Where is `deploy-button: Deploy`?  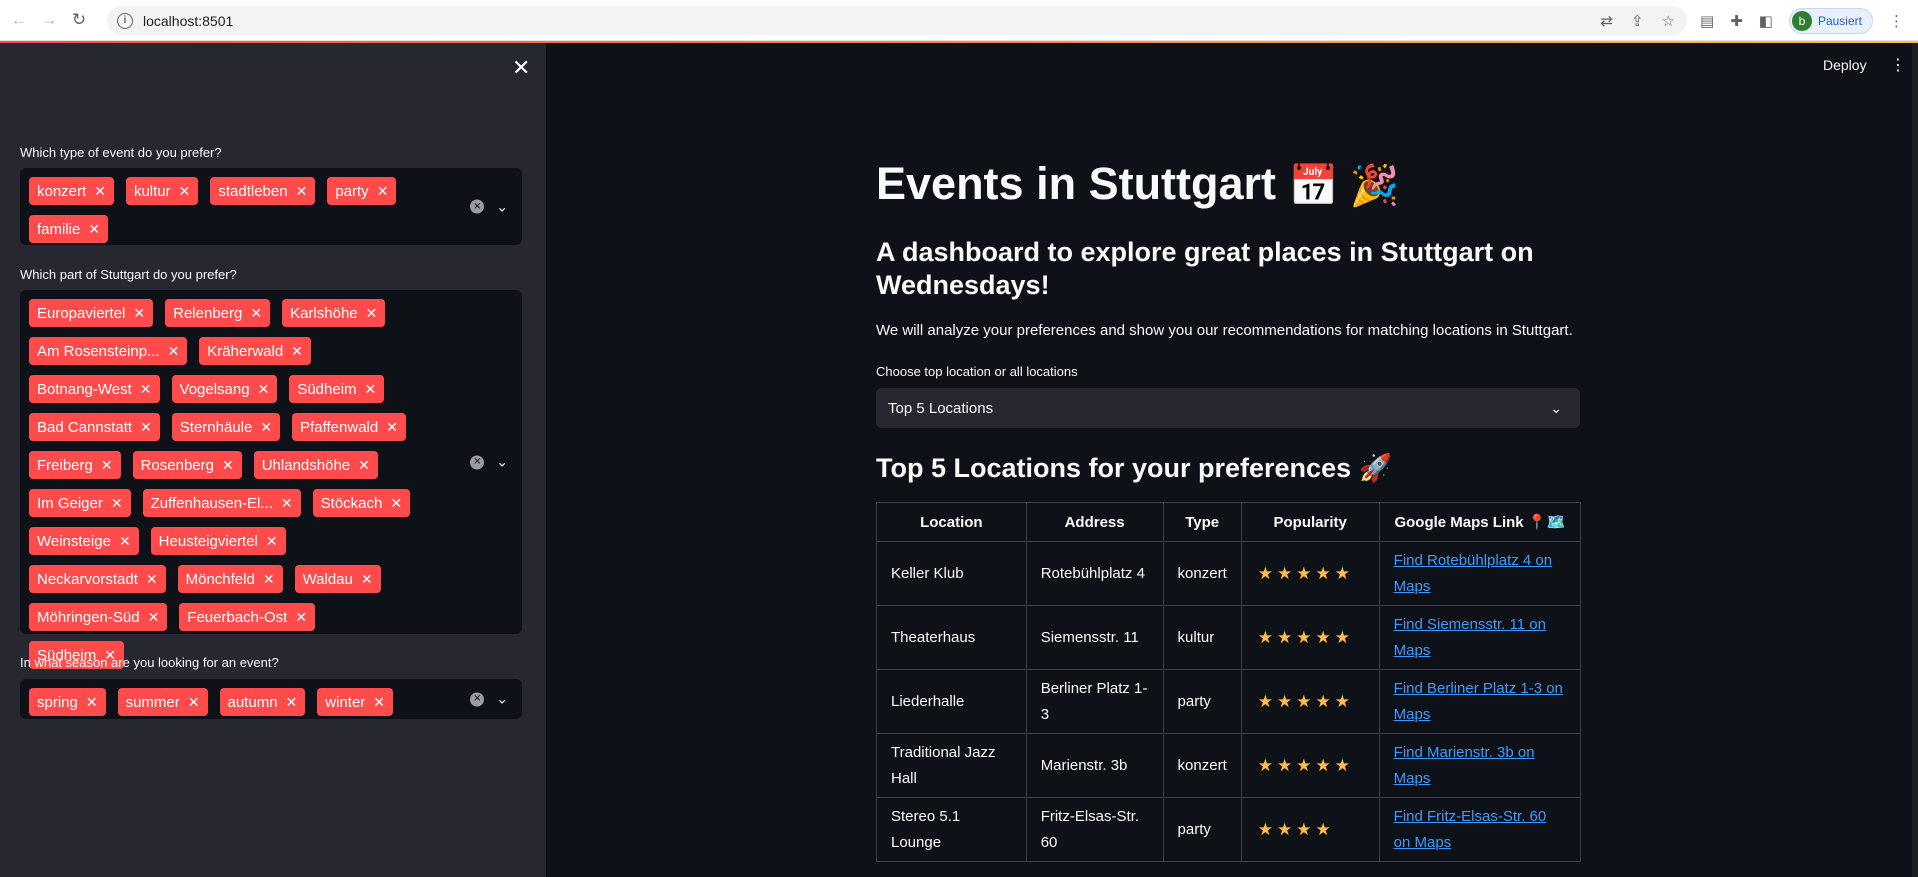 deploy-button: Deploy is located at coordinates (1845, 65).